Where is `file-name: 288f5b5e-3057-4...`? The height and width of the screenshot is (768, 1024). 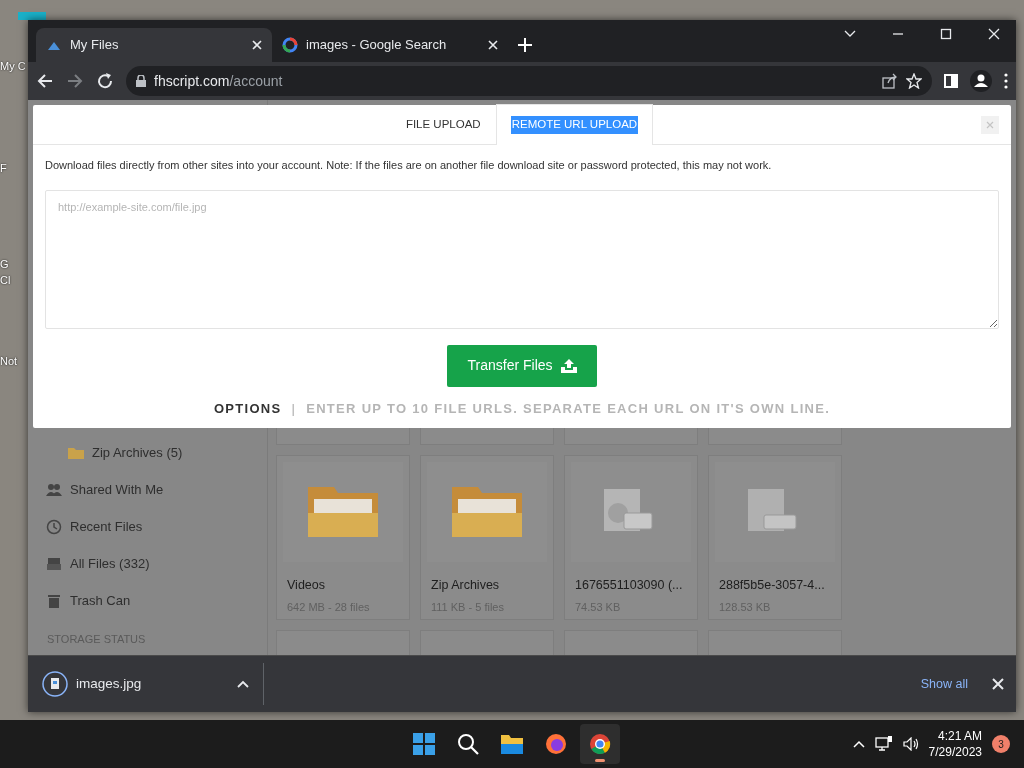
file-name: 288f5b5e-3057-4... is located at coordinates (772, 585).